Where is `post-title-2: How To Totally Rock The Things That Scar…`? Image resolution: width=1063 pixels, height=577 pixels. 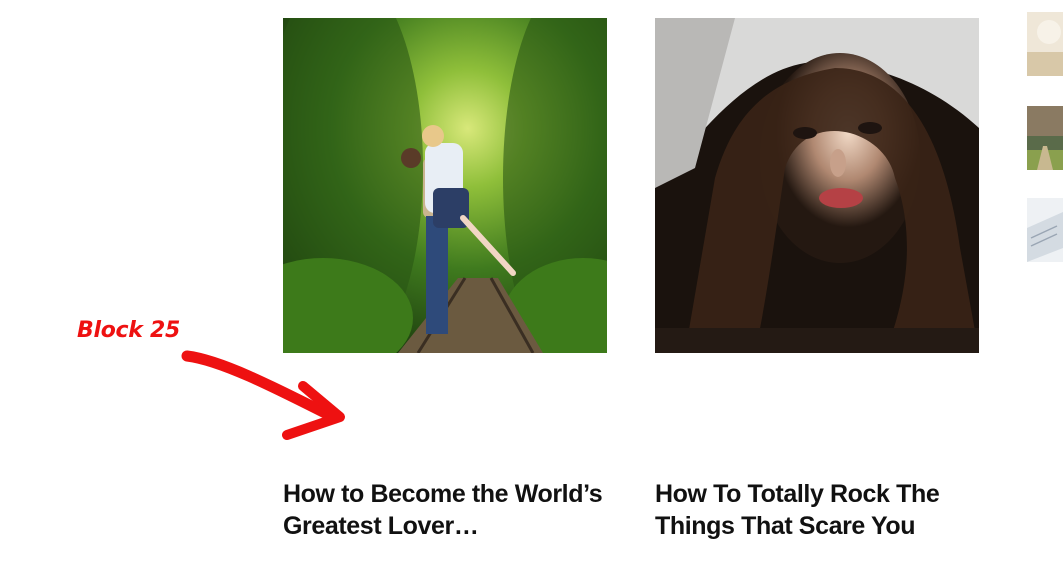
post-title-2: How To Totally Rock The Things That Scar… is located at coordinates (820, 510).